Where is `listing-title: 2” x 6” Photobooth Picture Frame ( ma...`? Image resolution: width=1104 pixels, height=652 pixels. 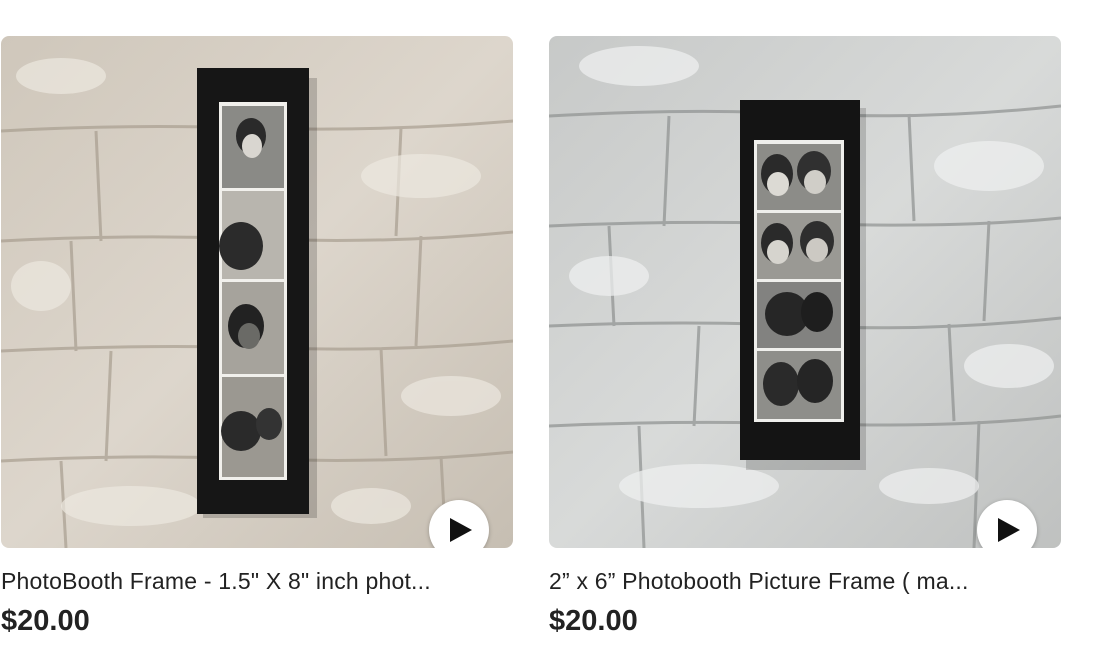 listing-title: 2” x 6” Photobooth Picture Frame ( ma... is located at coordinates (805, 581).